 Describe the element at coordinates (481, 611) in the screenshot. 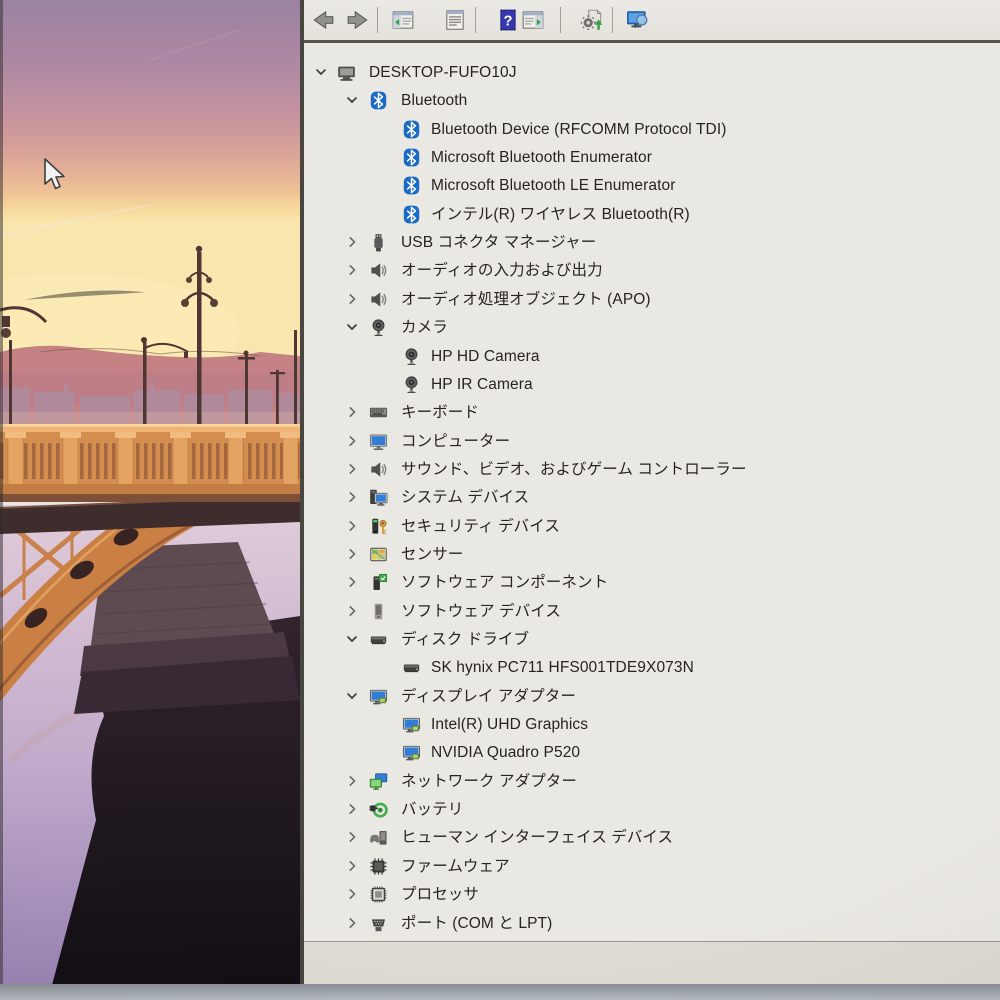

I see `tree-item-label: ソフトウェア デバイス` at that location.